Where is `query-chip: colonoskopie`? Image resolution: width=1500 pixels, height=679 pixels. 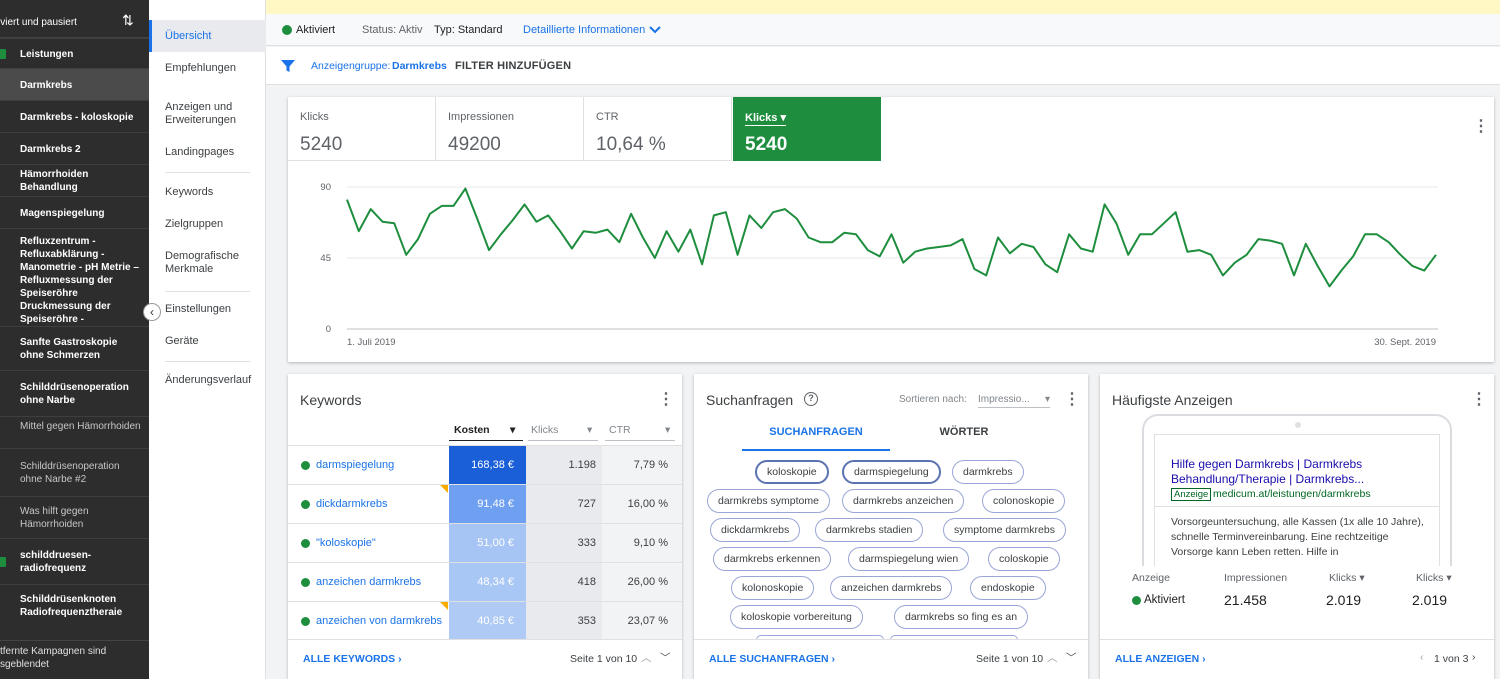 query-chip: colonoskopie is located at coordinates (1024, 501).